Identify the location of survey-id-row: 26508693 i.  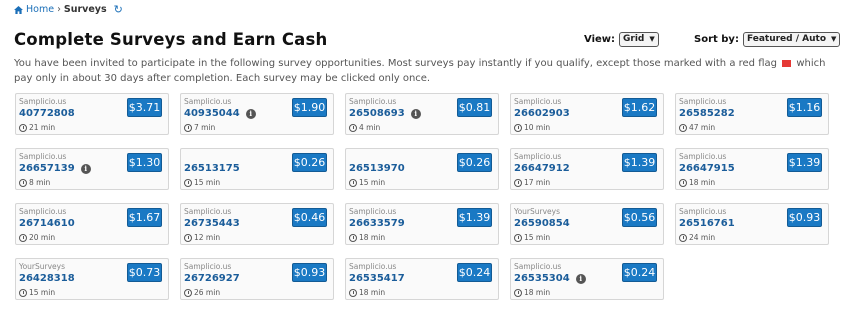
(385, 113).